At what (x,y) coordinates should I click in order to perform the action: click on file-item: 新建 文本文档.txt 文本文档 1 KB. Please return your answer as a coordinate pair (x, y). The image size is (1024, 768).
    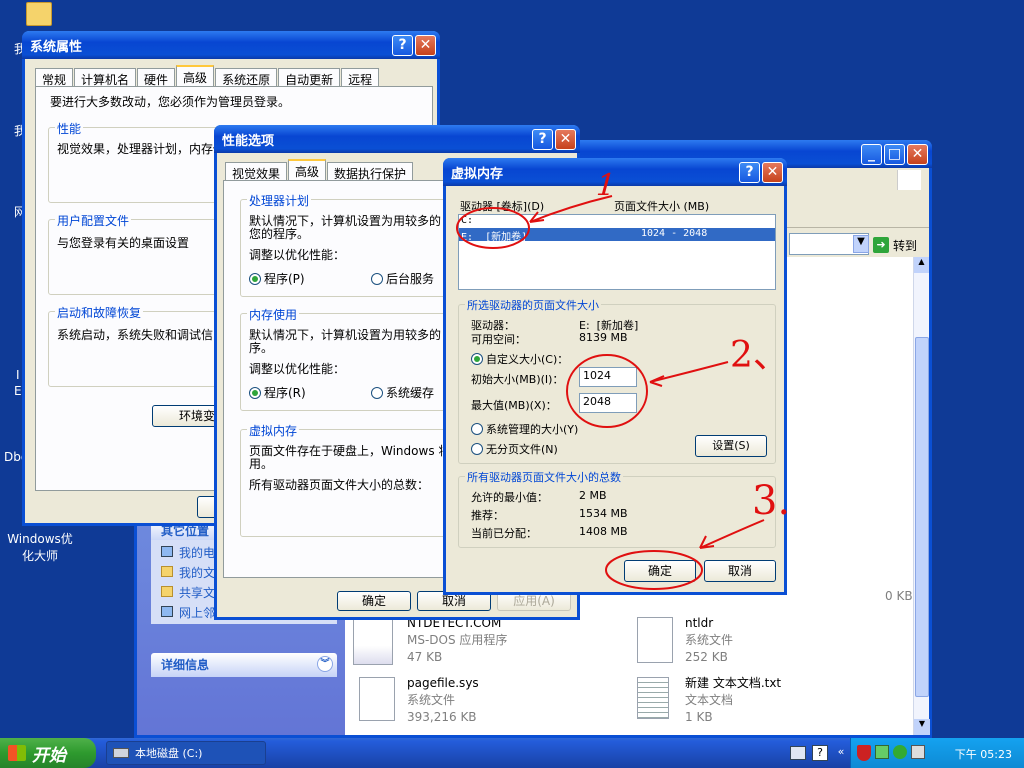
    Looking at the image, I should click on (733, 700).